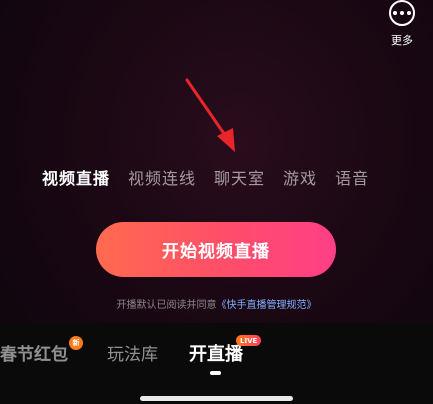 This screenshot has width=433, height=404. What do you see at coordinates (162, 177) in the screenshot?
I see `mode-tab-video-link: 视频连线` at bounding box center [162, 177].